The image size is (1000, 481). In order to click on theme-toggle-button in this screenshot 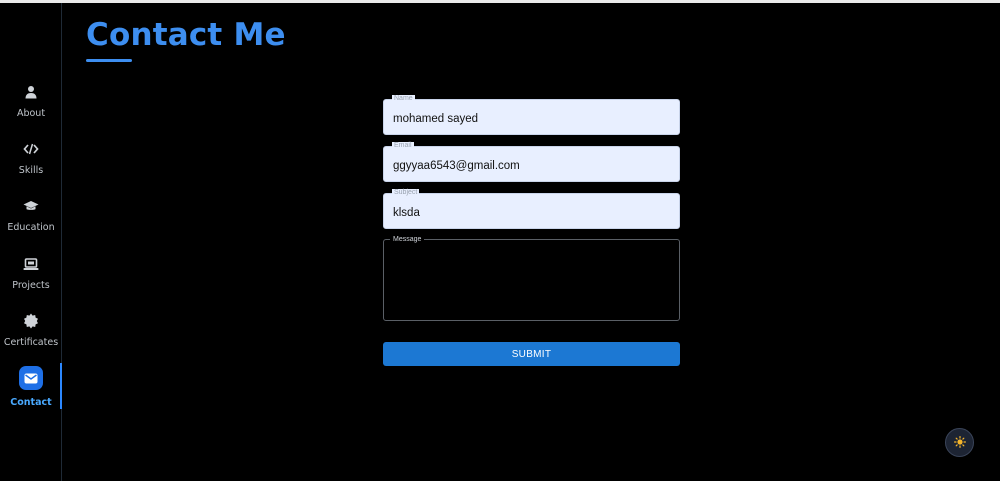, I will do `click(959, 442)`.